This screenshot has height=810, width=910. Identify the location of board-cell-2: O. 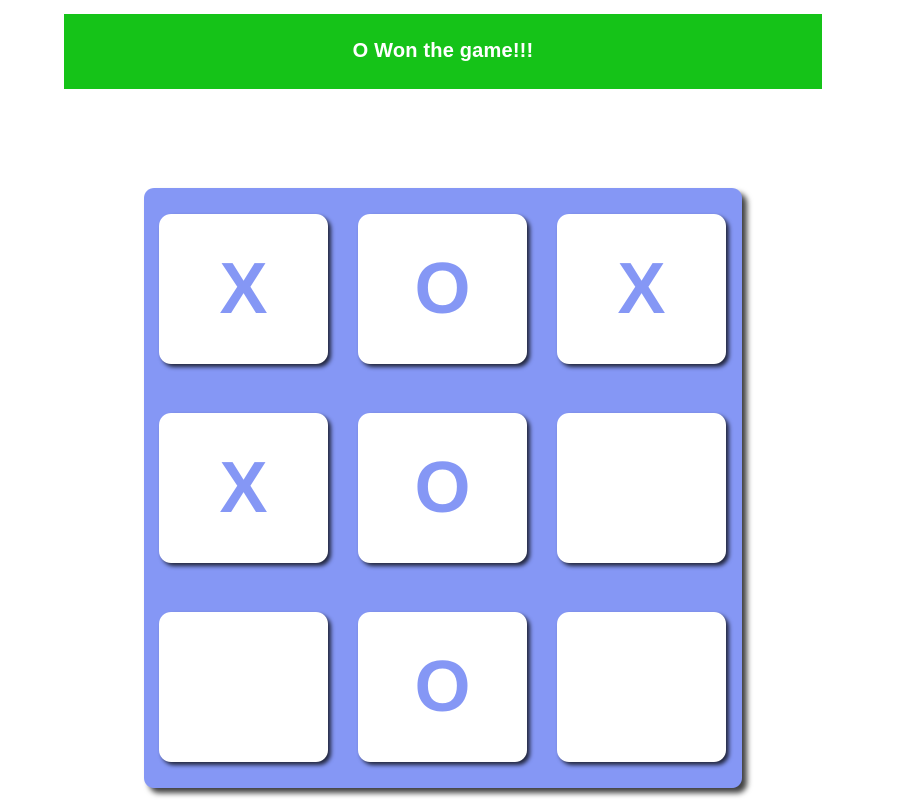
(442, 289).